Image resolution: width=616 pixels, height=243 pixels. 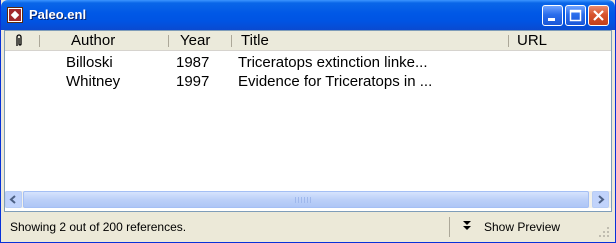 I want to click on horizontal-scrollbar, so click(x=308, y=199).